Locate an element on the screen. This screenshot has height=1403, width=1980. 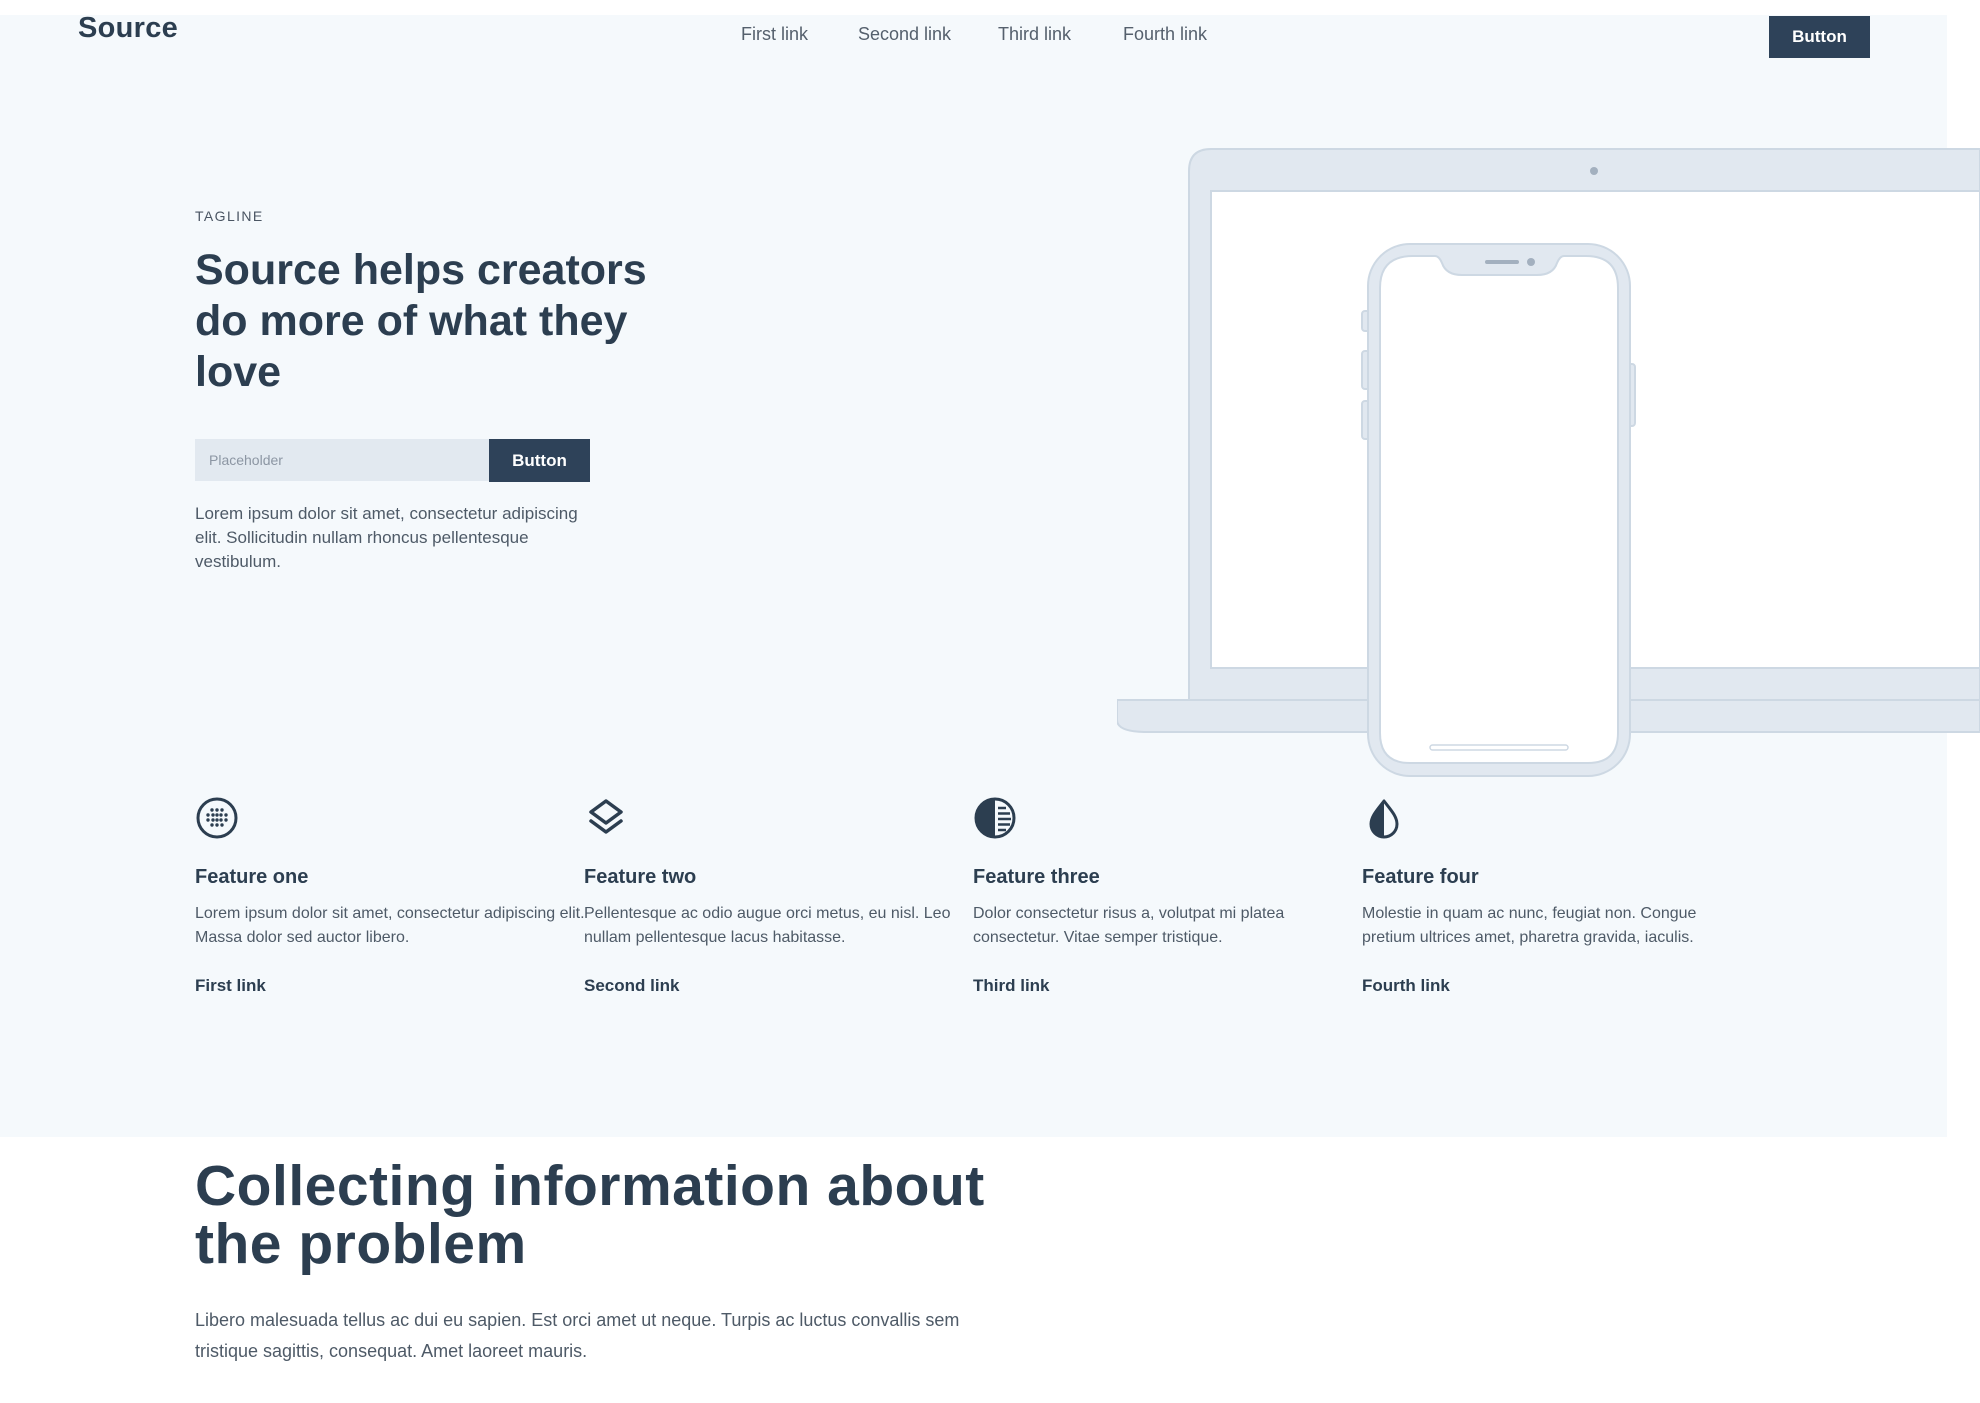
feature-link-third: Third link is located at coordinates (1011, 986).